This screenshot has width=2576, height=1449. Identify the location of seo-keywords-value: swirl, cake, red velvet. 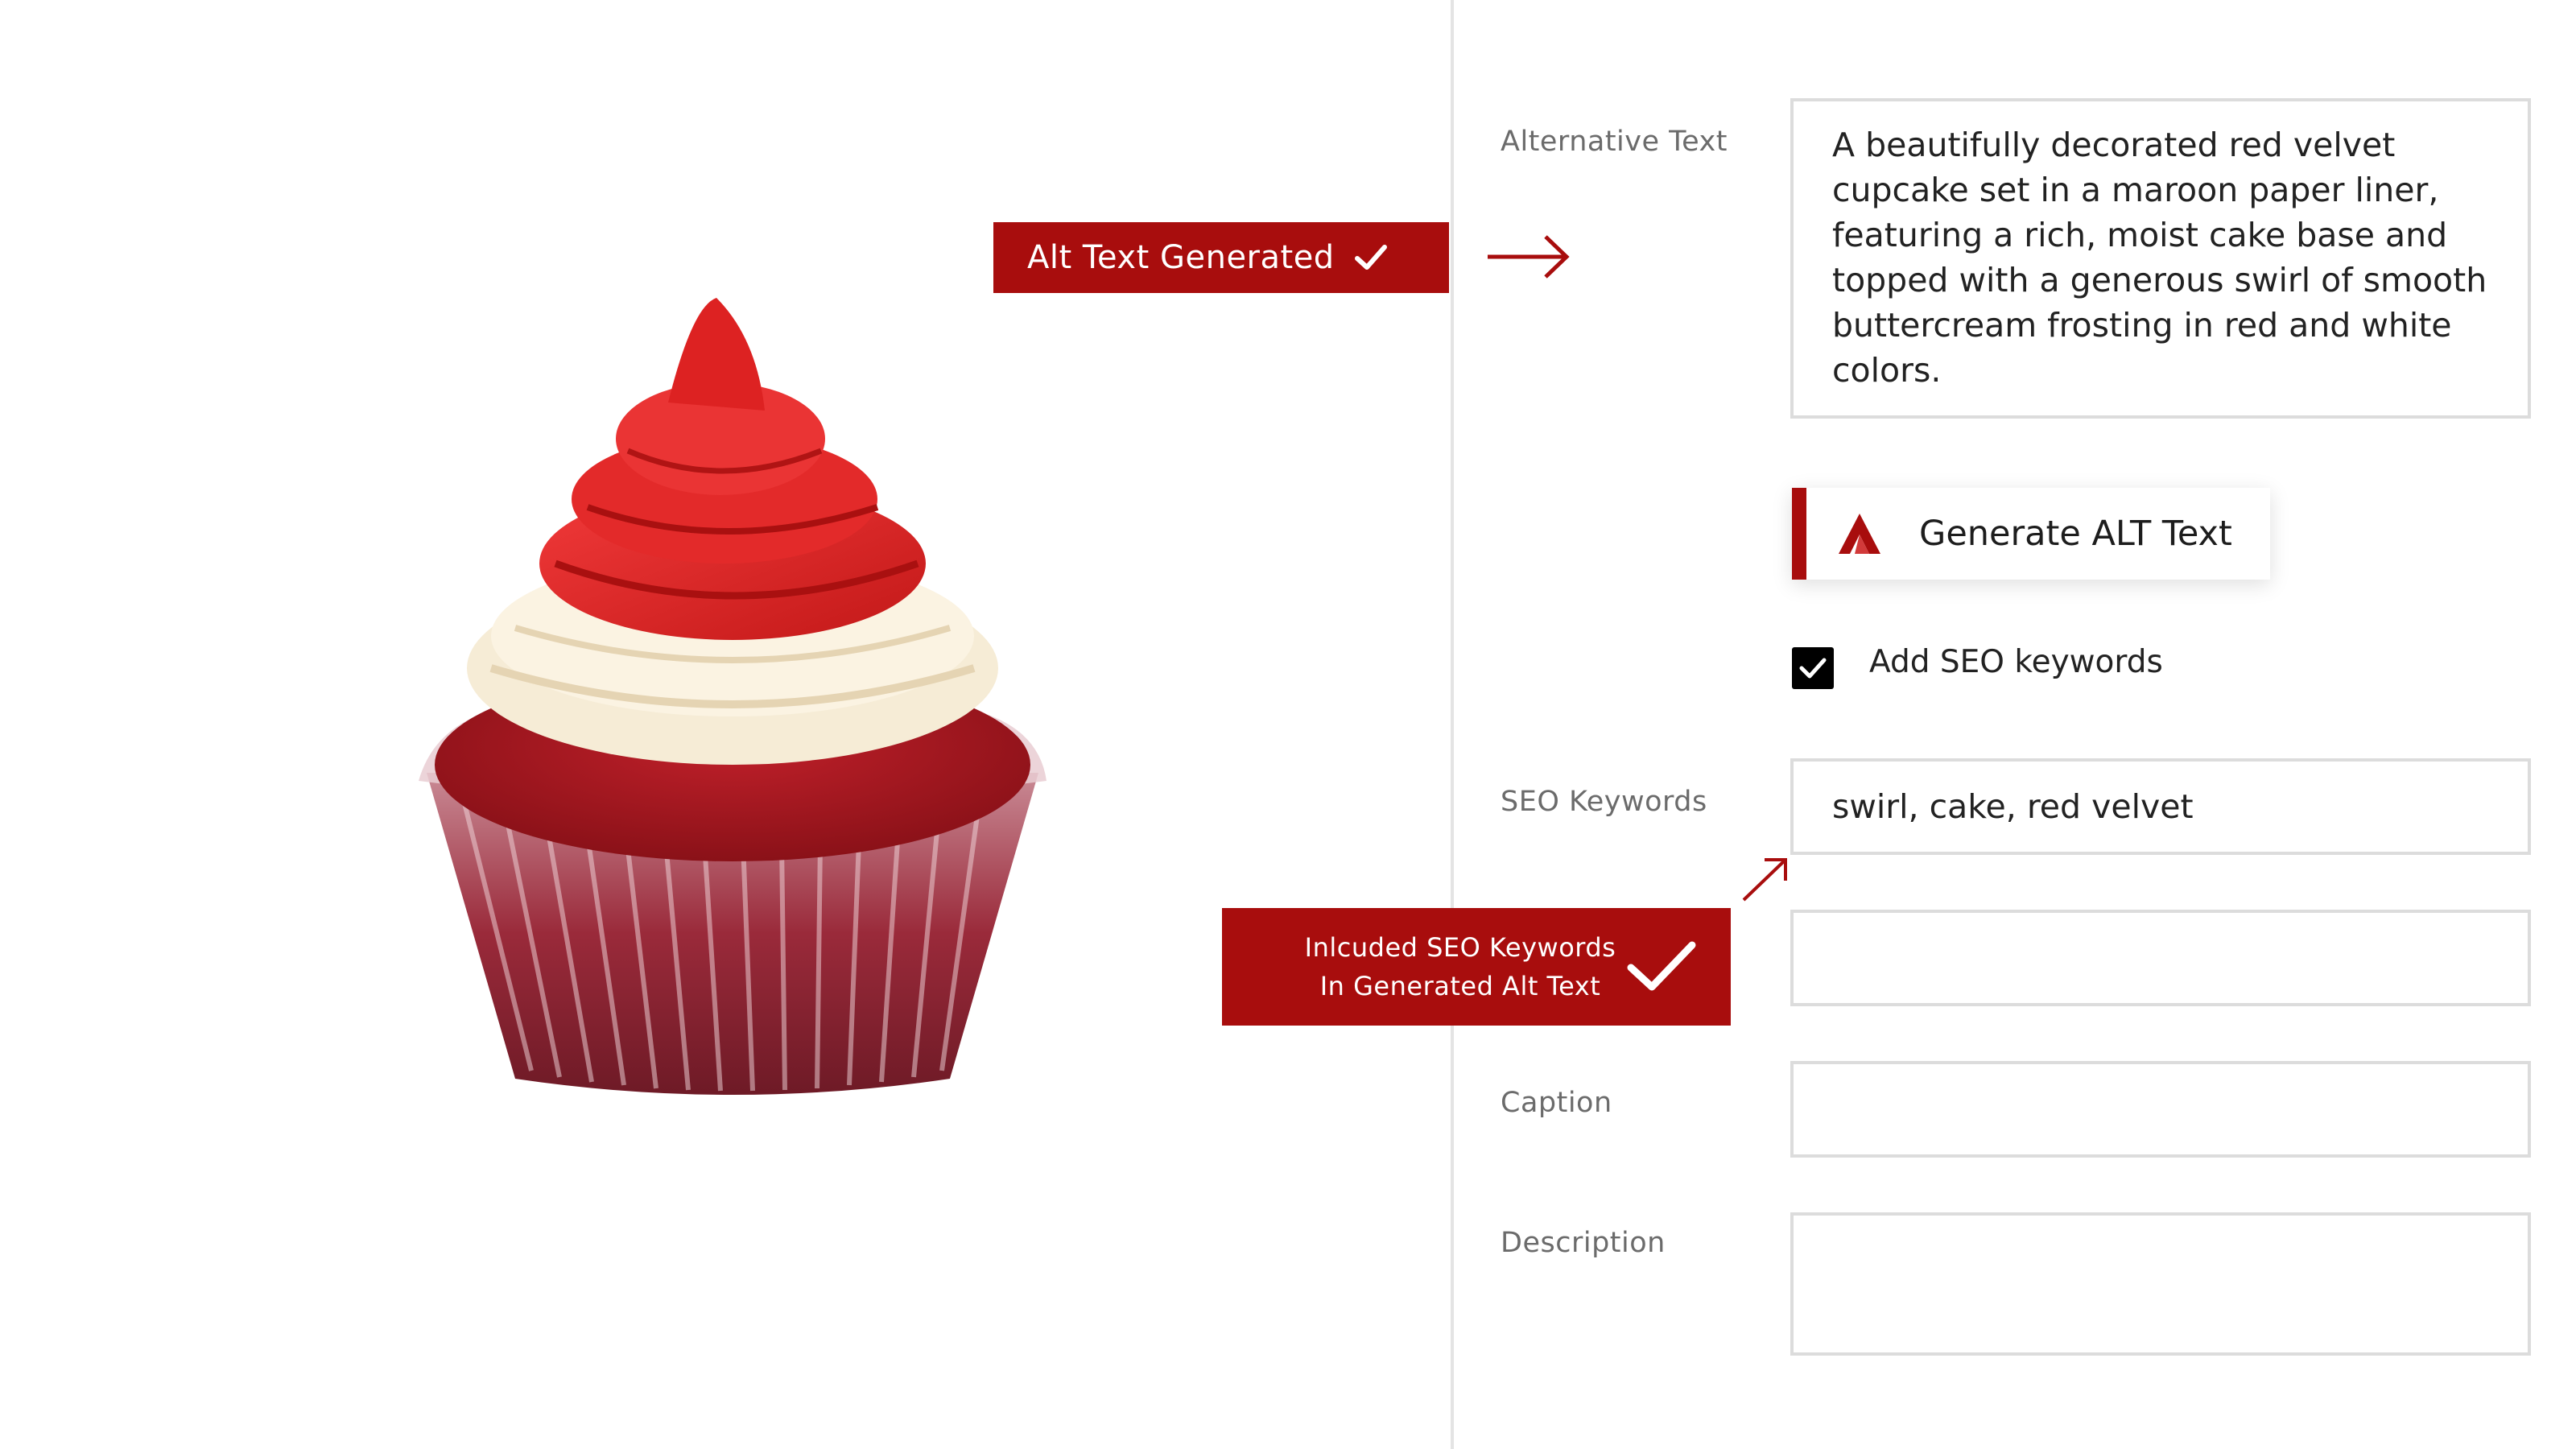
(2013, 806).